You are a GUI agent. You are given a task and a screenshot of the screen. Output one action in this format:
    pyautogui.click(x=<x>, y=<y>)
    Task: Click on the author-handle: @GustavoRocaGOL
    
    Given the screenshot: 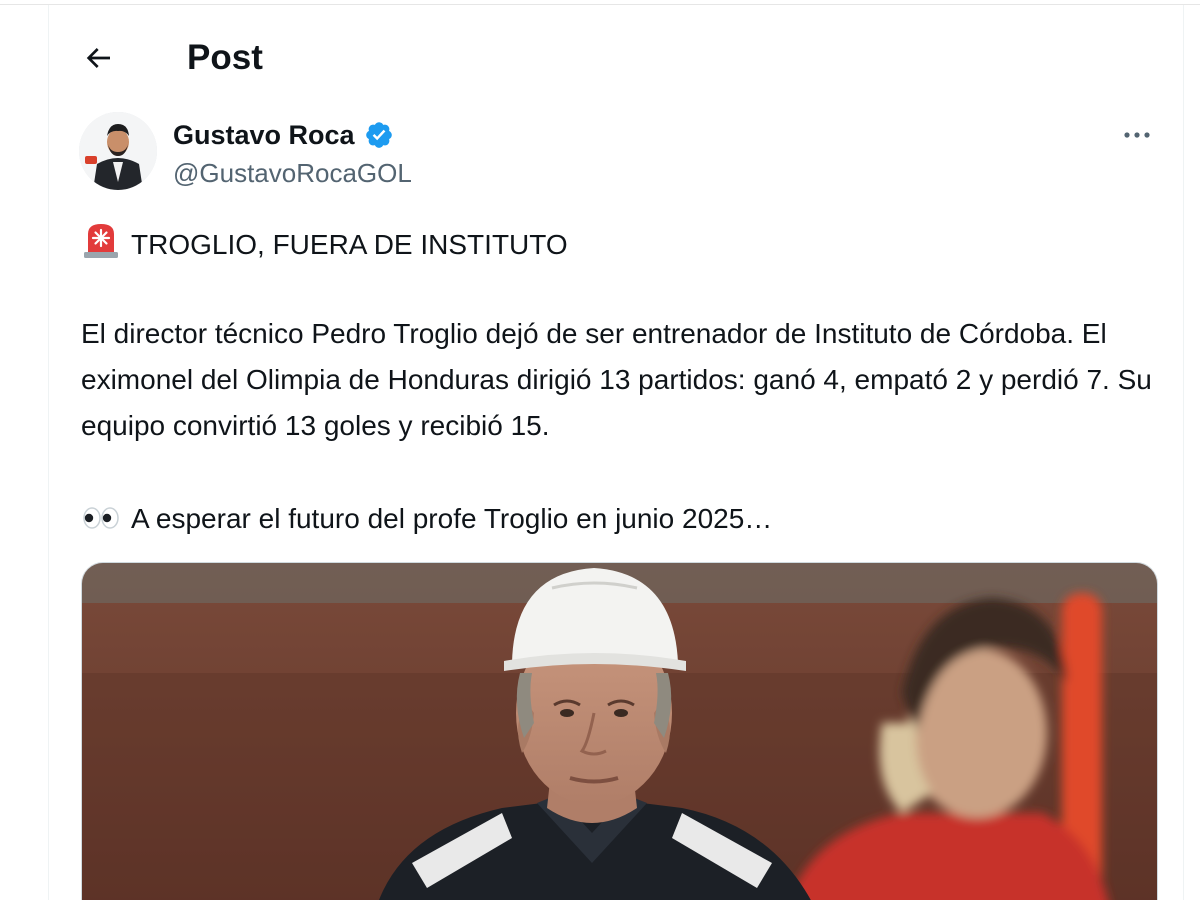 What is the action you would take?
    pyautogui.click(x=292, y=173)
    